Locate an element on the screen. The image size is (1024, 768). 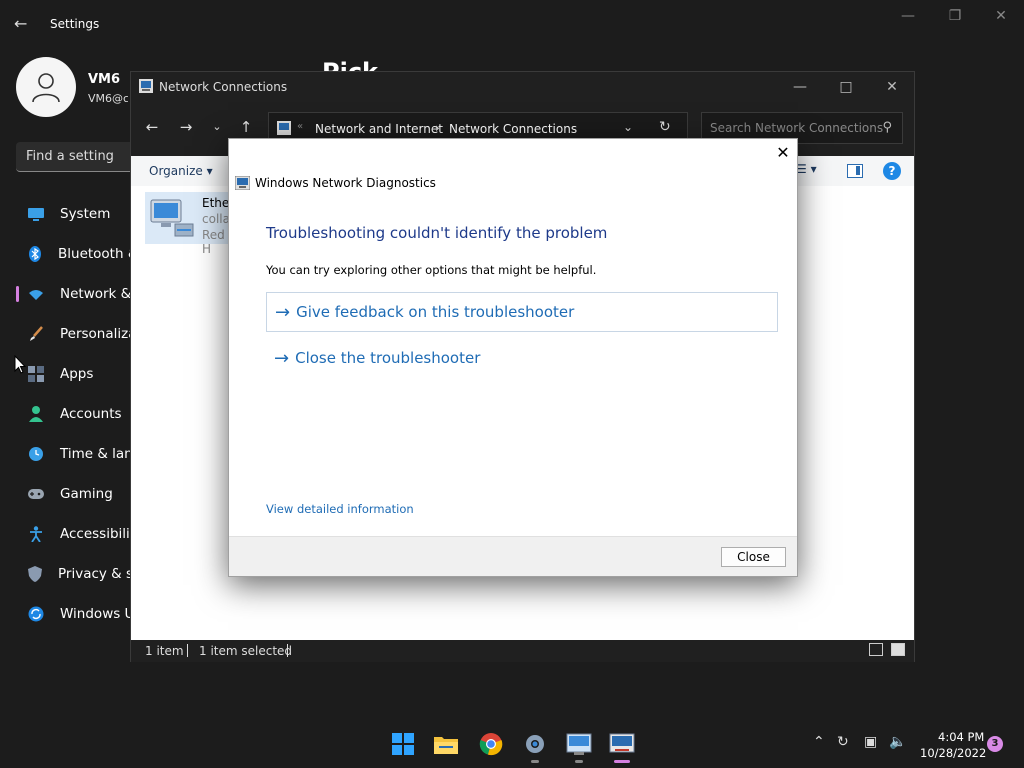
minimize-icon: — is located at coordinates (908, 16).